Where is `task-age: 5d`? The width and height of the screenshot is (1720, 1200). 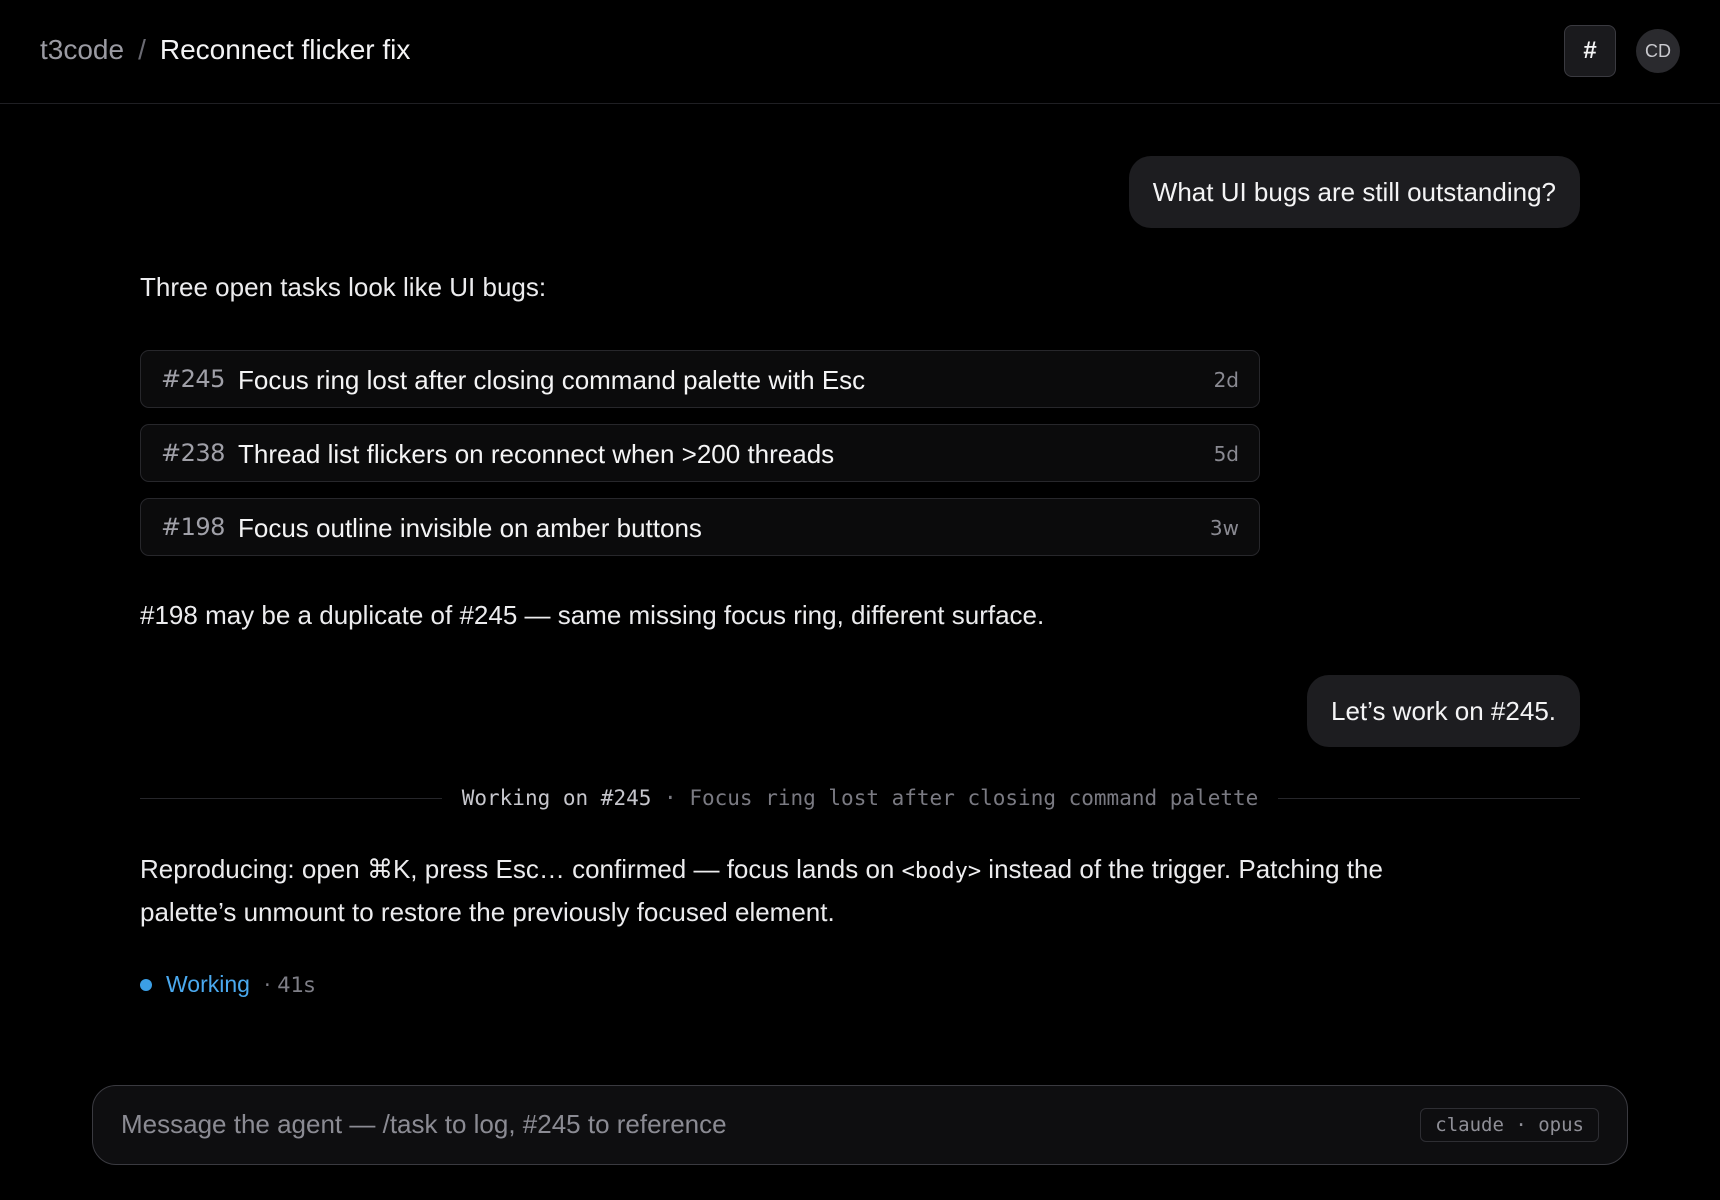
task-age: 5d is located at coordinates (1226, 454).